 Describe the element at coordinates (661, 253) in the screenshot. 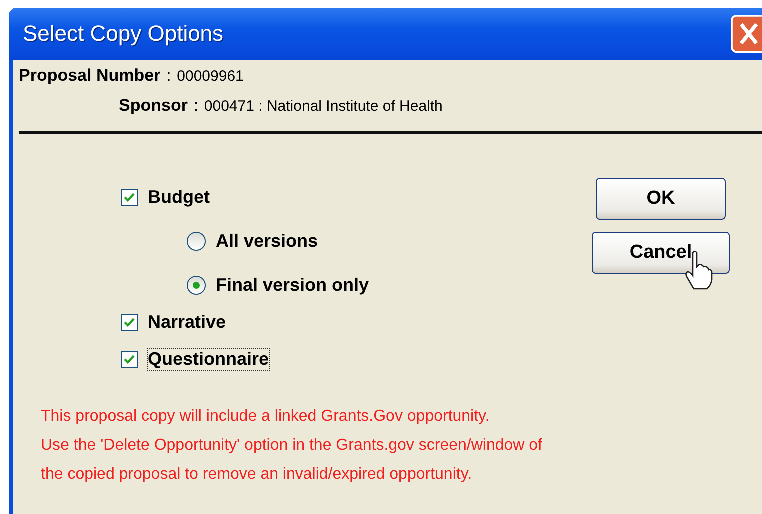

I see `cancel-button: Cancel` at that location.